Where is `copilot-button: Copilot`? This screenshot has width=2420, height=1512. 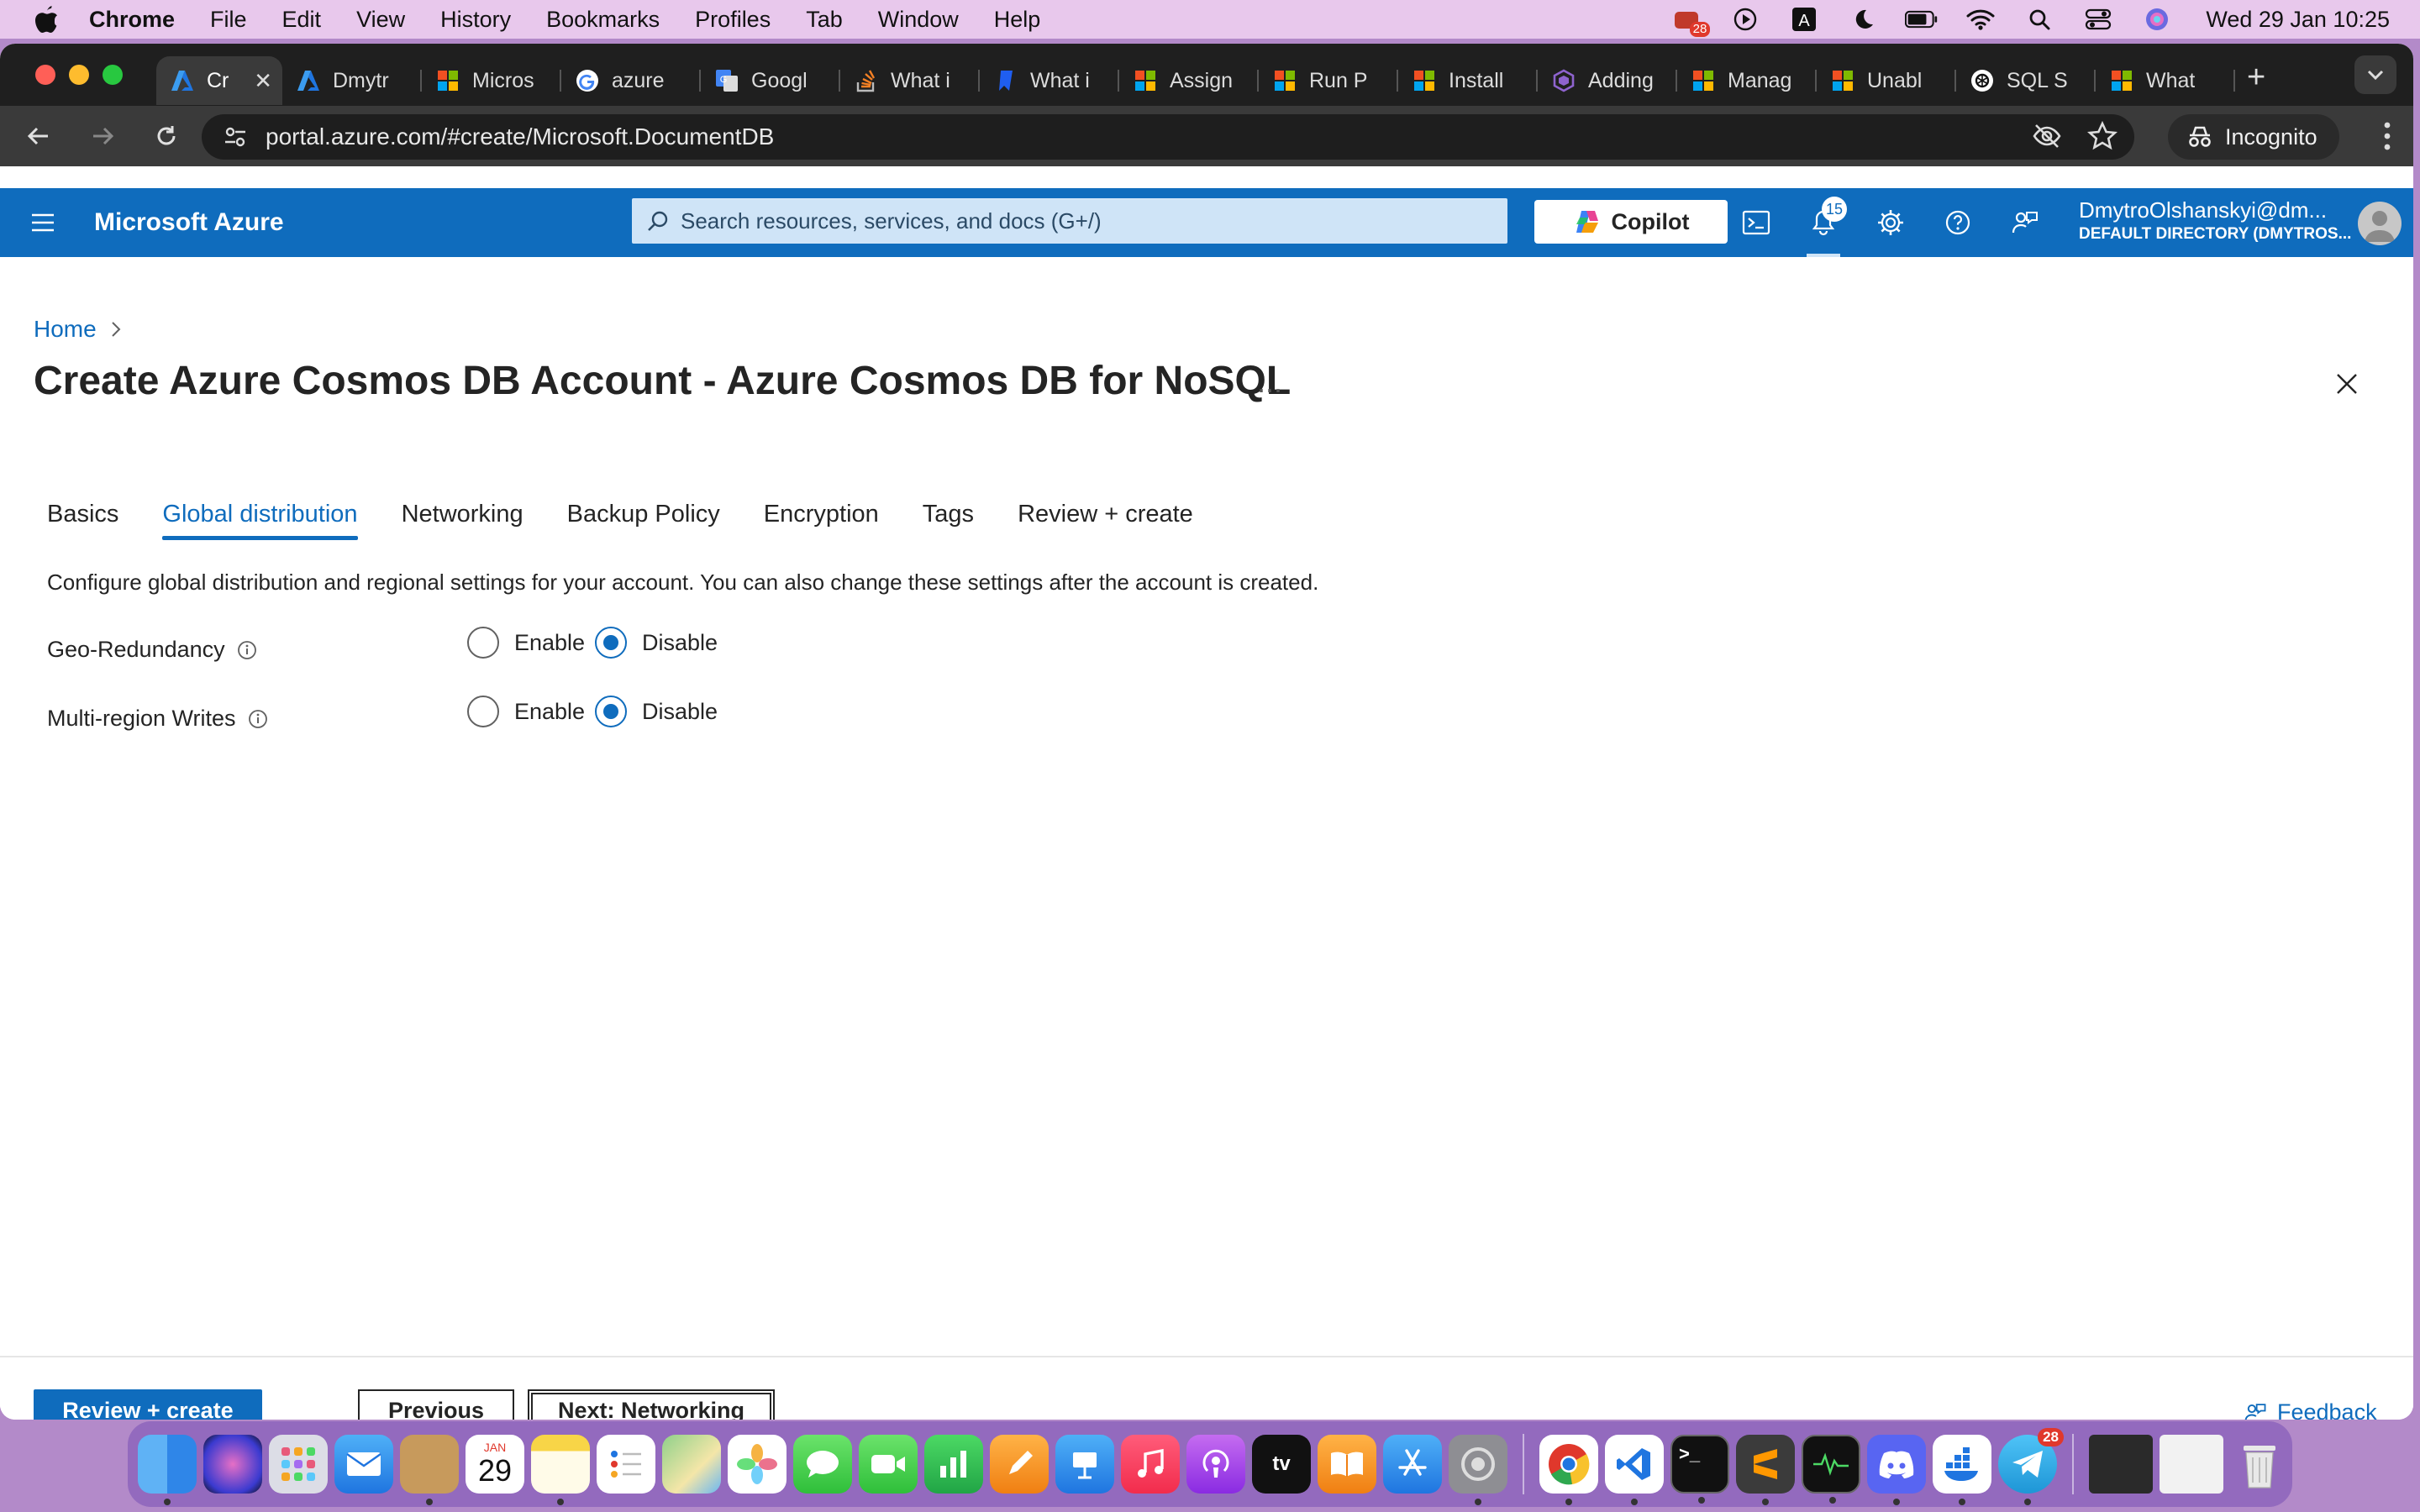 copilot-button: Copilot is located at coordinates (1631, 222).